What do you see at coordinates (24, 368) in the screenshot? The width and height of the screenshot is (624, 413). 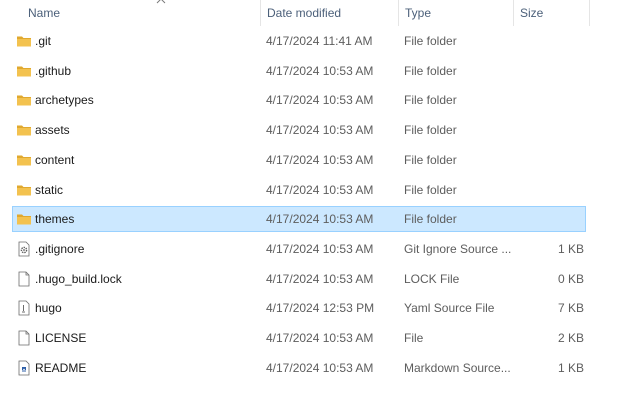 I see `markdown-file-icon` at bounding box center [24, 368].